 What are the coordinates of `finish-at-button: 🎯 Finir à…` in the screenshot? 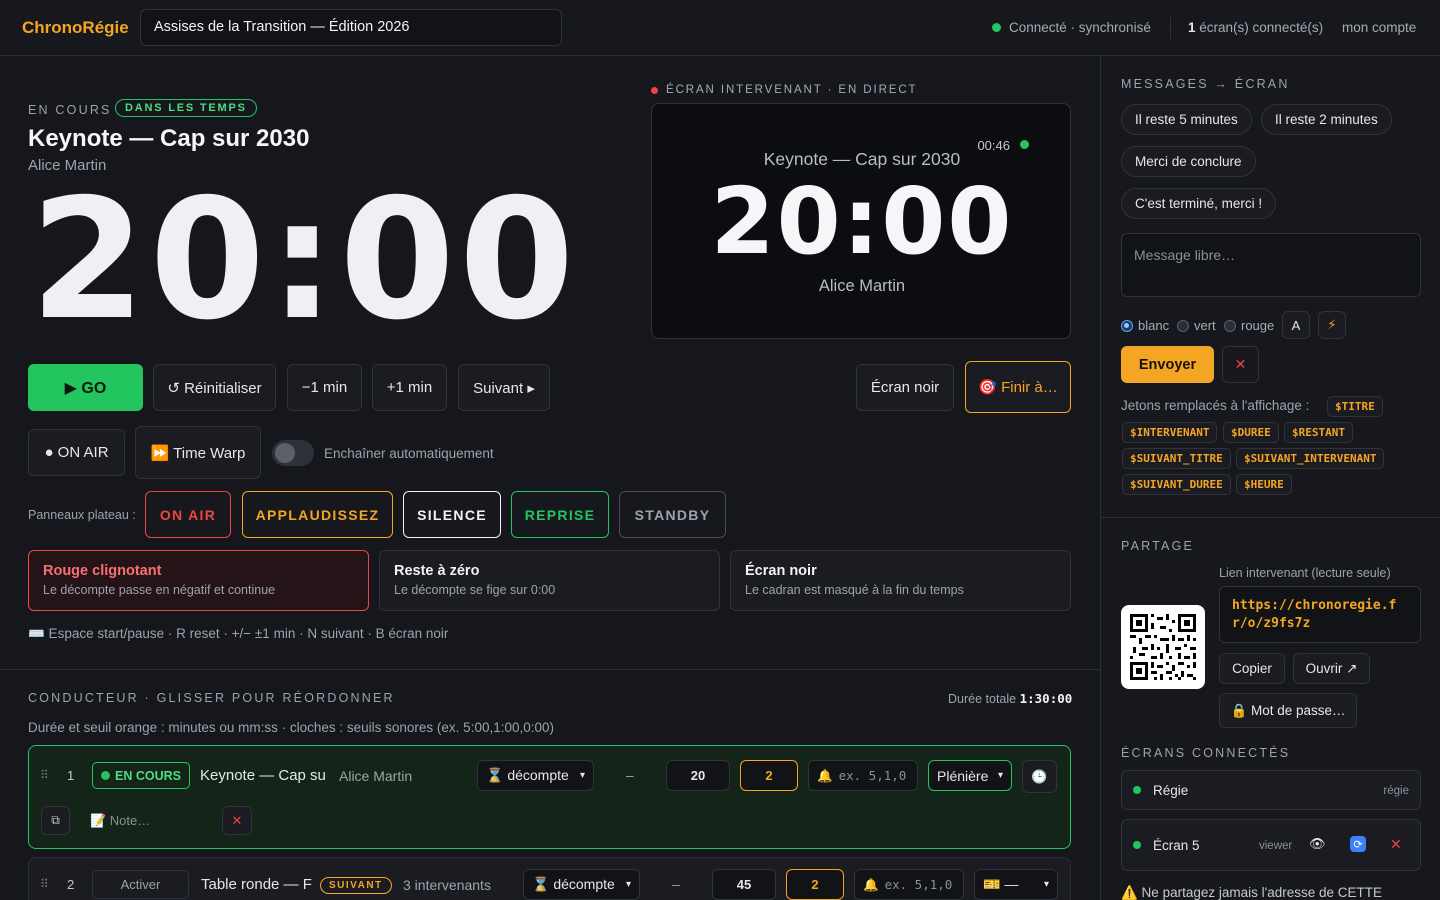 It's located at (1018, 387).